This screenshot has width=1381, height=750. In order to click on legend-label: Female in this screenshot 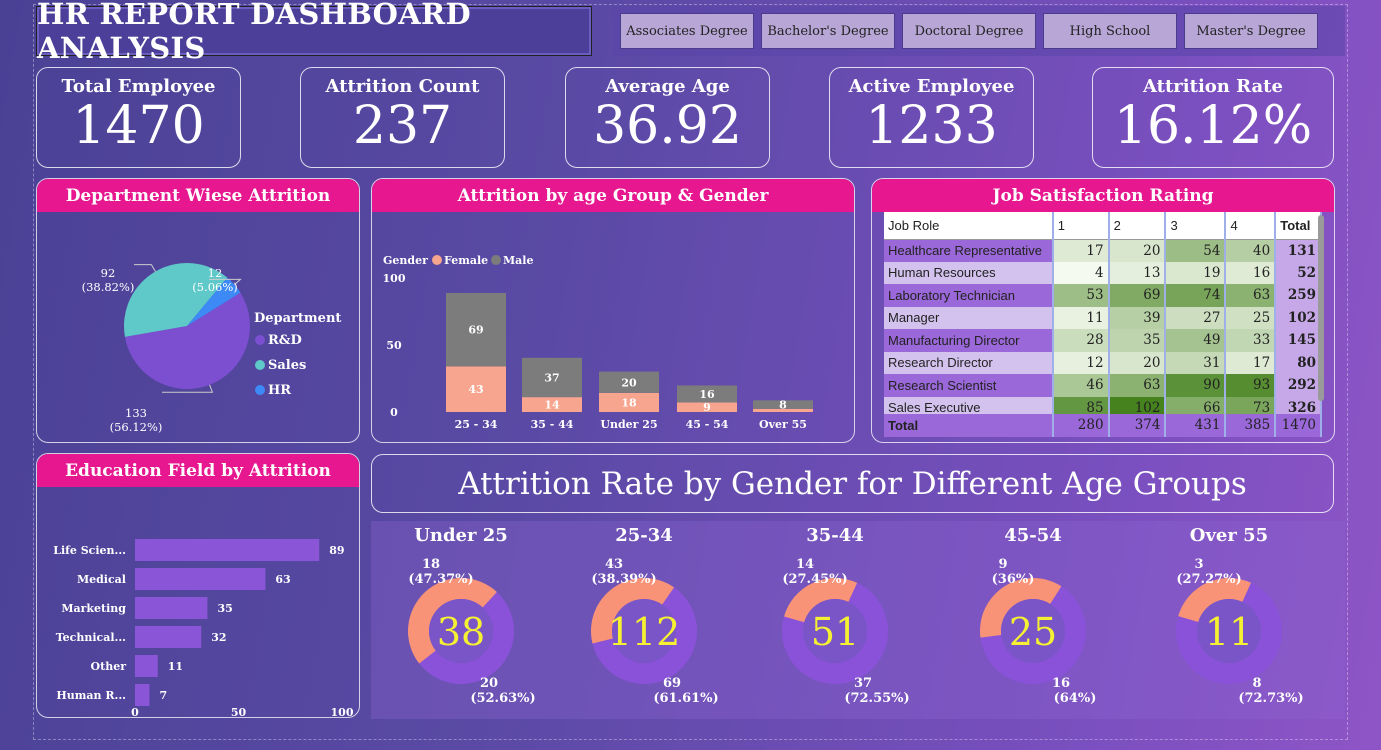, I will do `click(466, 260)`.